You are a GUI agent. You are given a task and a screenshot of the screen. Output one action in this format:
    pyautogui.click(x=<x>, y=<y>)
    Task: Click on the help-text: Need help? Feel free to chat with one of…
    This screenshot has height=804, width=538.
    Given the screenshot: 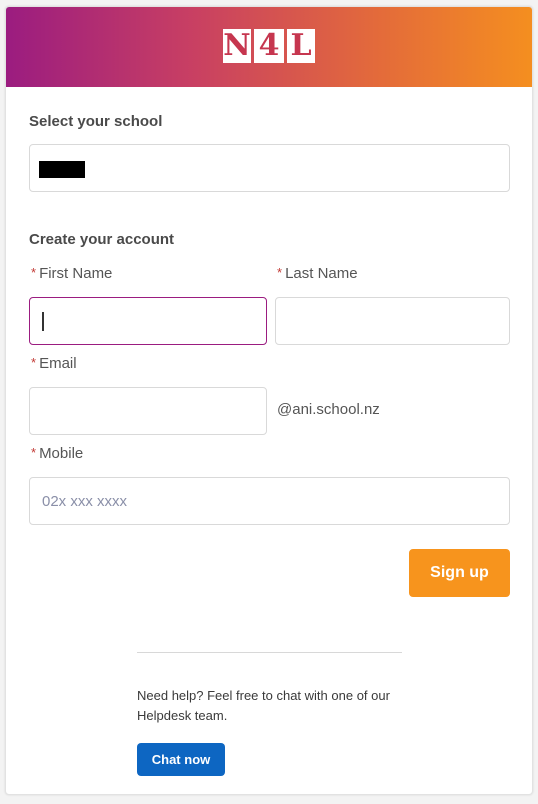 What is the action you would take?
    pyautogui.click(x=263, y=705)
    